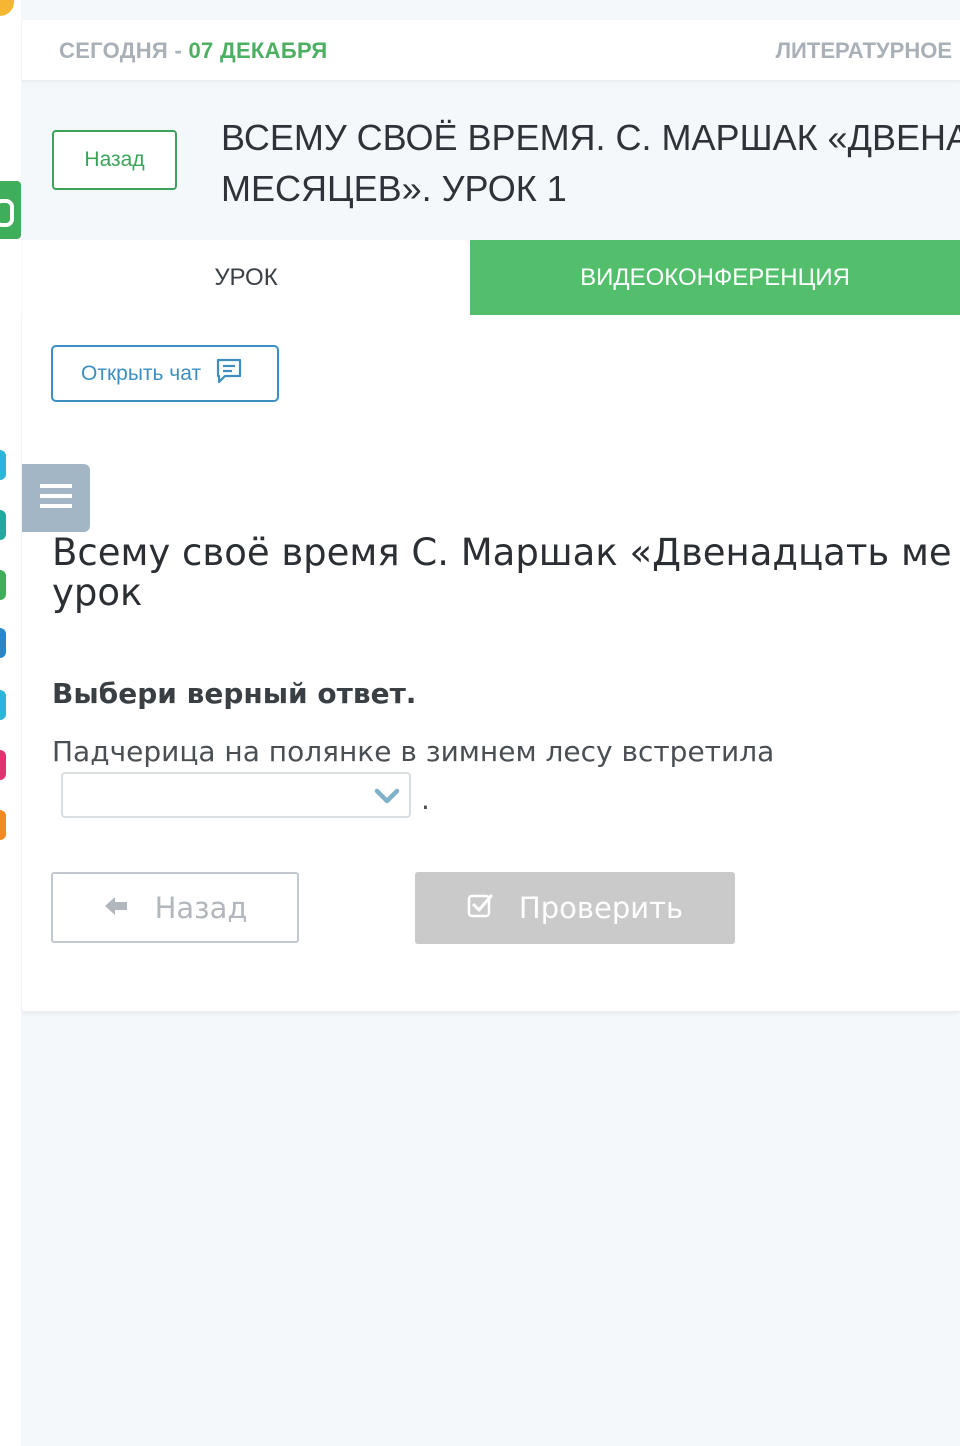 This screenshot has width=960, height=1446. I want to click on lesson-title-line2: МЕСЯЦЕВ». УРОК 1, so click(394, 188).